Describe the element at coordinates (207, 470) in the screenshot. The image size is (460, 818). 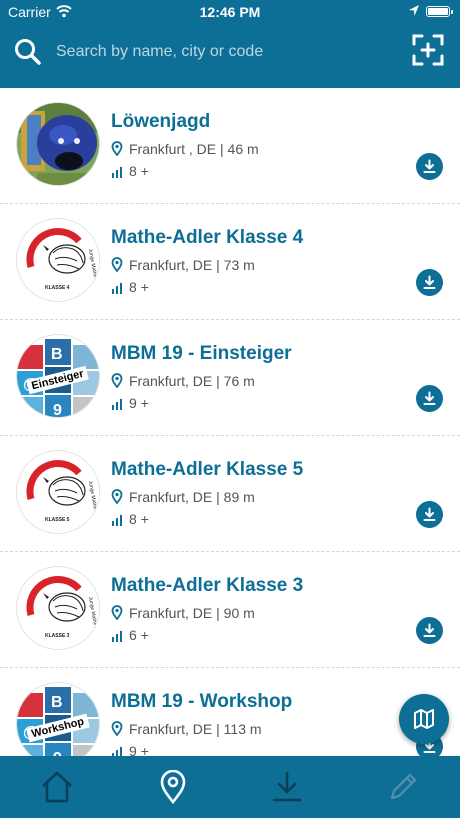
I see `trail-title: Mathe-Adler Klasse 5` at that location.